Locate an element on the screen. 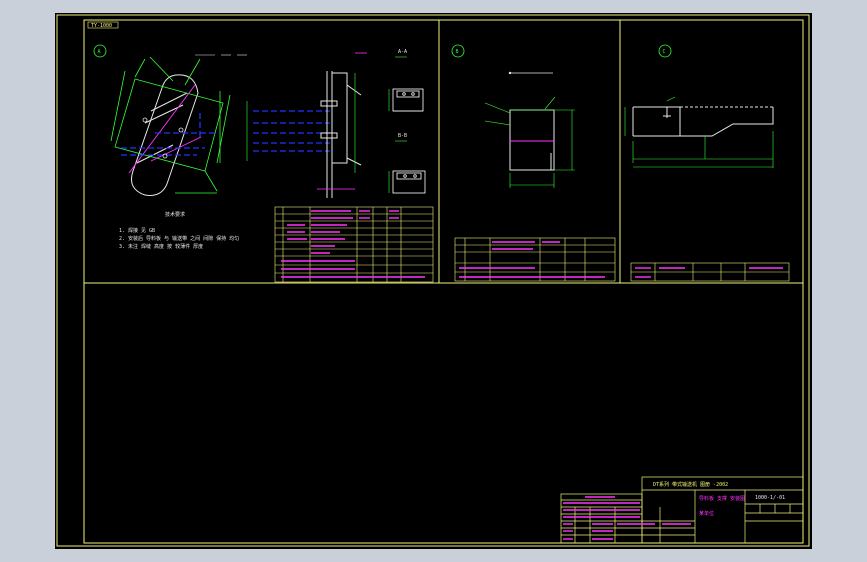  parts-list-c is located at coordinates (710, 272).